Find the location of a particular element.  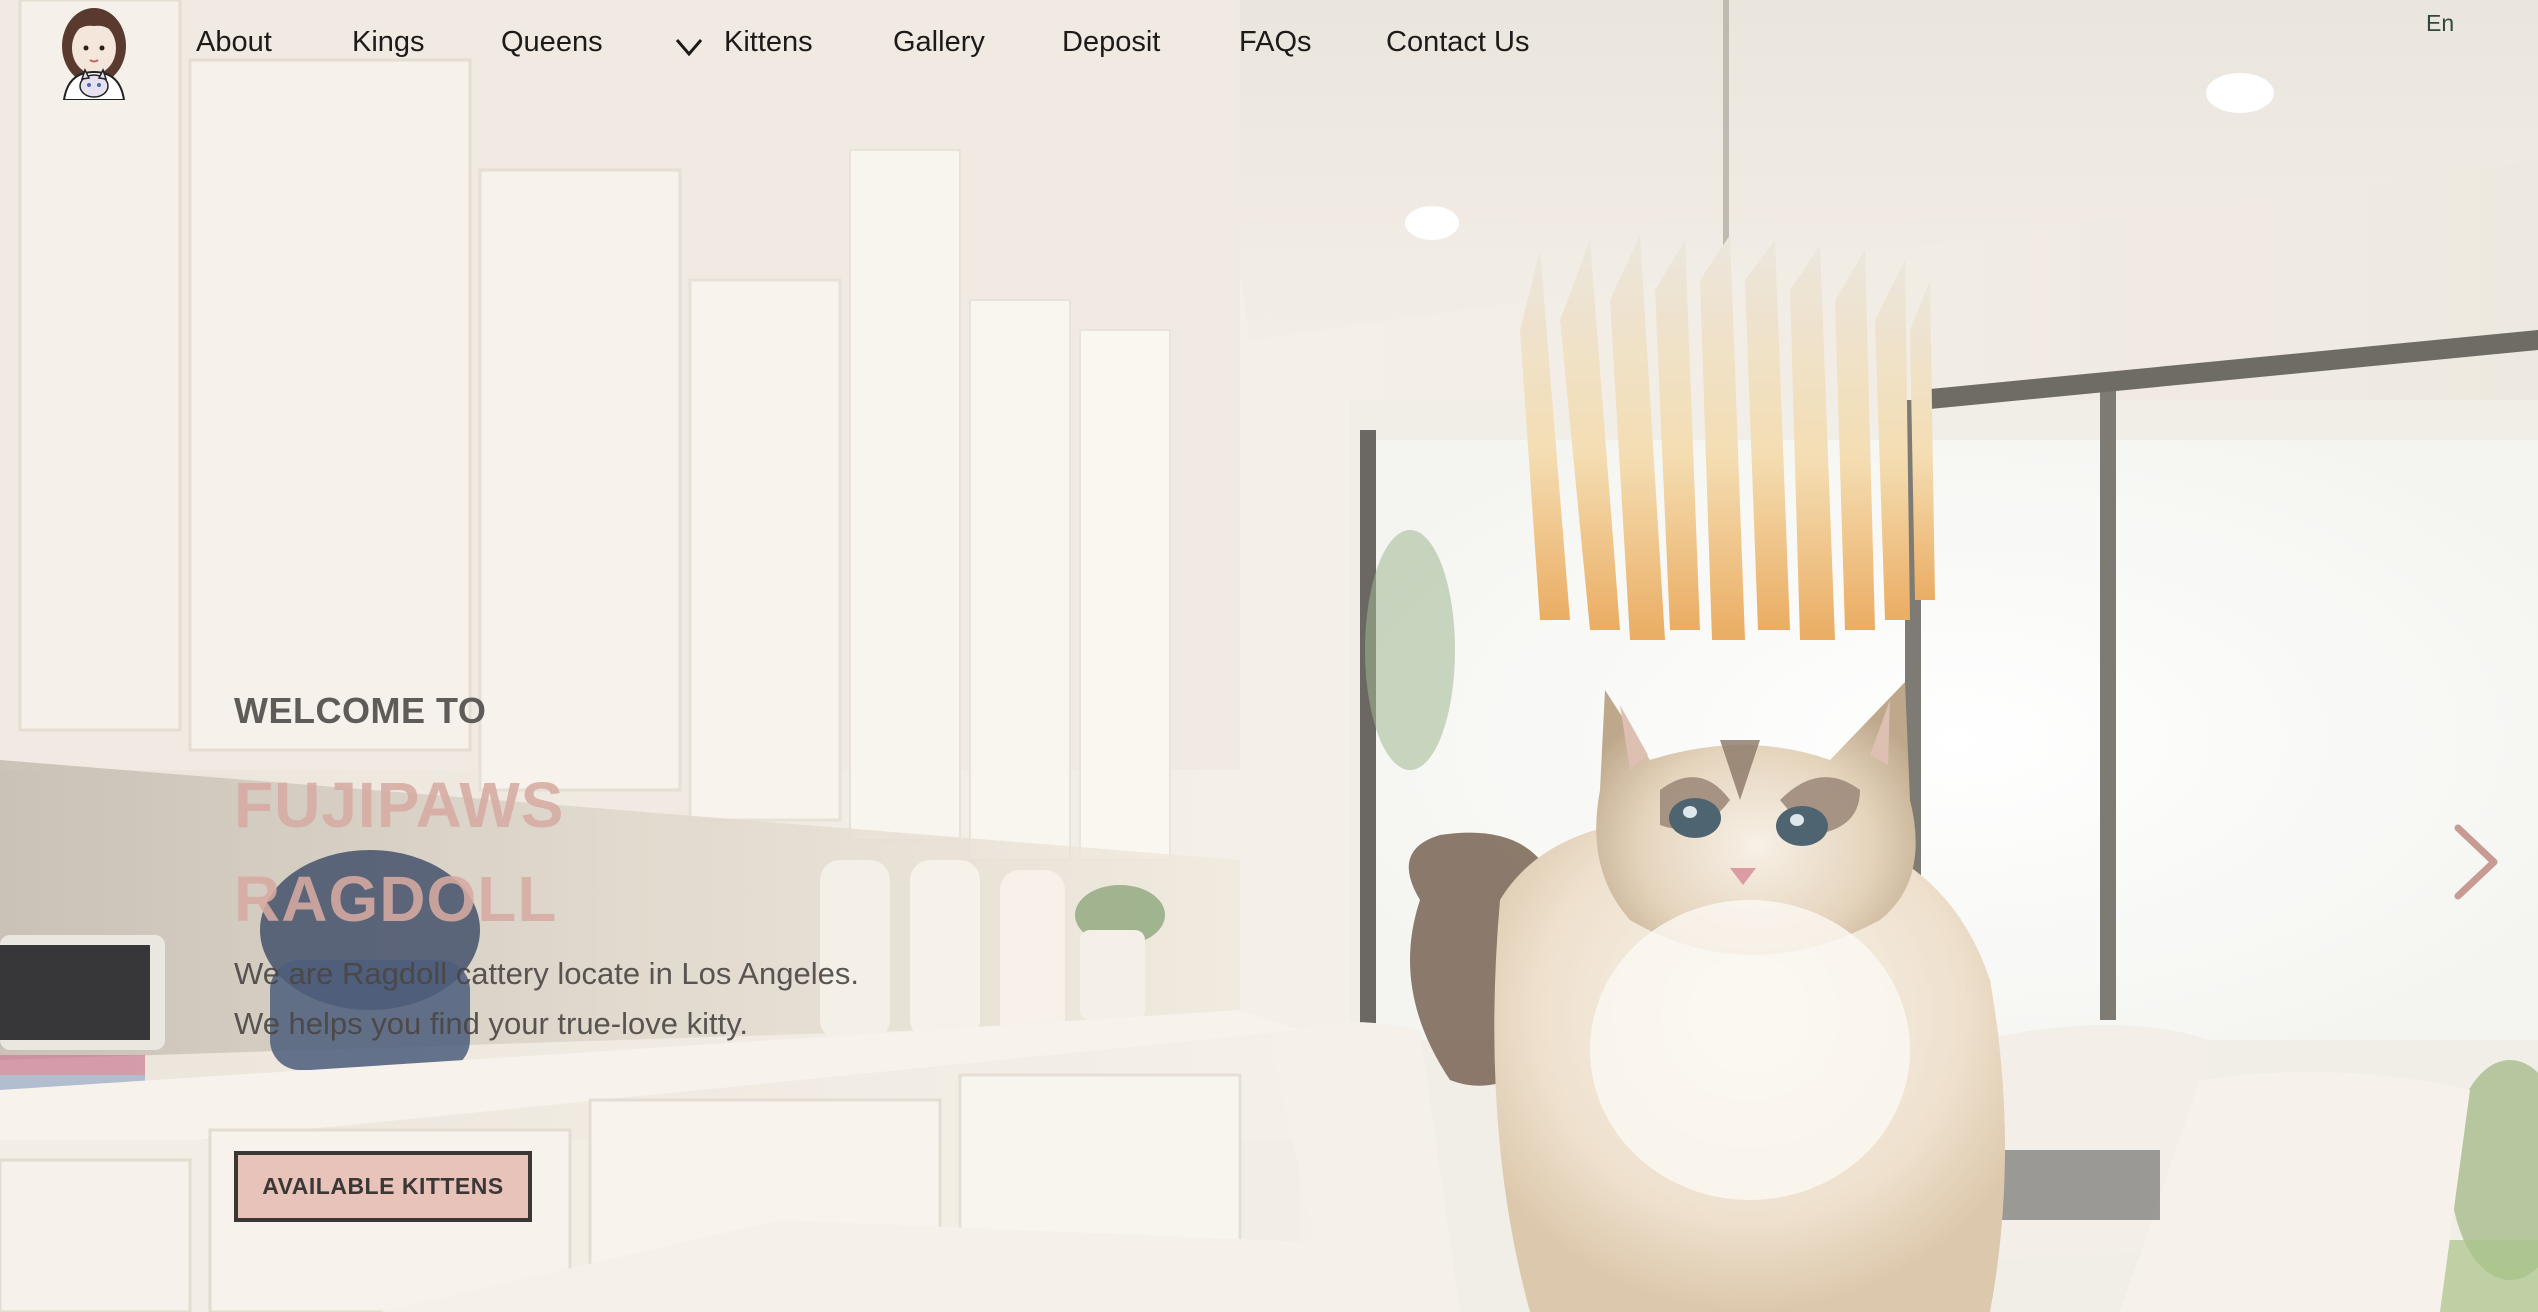

hero-description-line-2: We helps you find your true-love kitty. is located at coordinates (491, 1023).